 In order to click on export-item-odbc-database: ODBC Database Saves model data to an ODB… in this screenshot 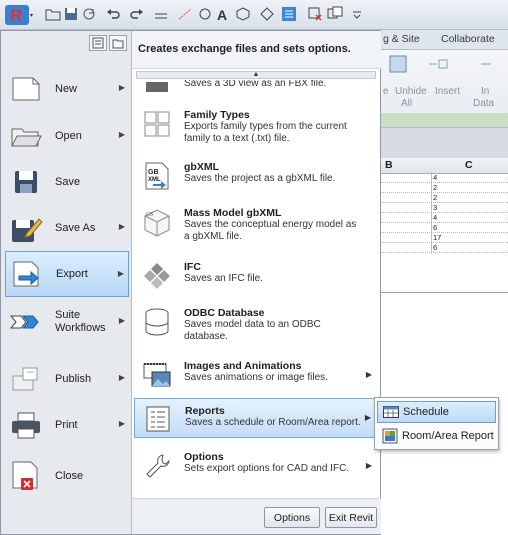, I will do `click(256, 327)`.